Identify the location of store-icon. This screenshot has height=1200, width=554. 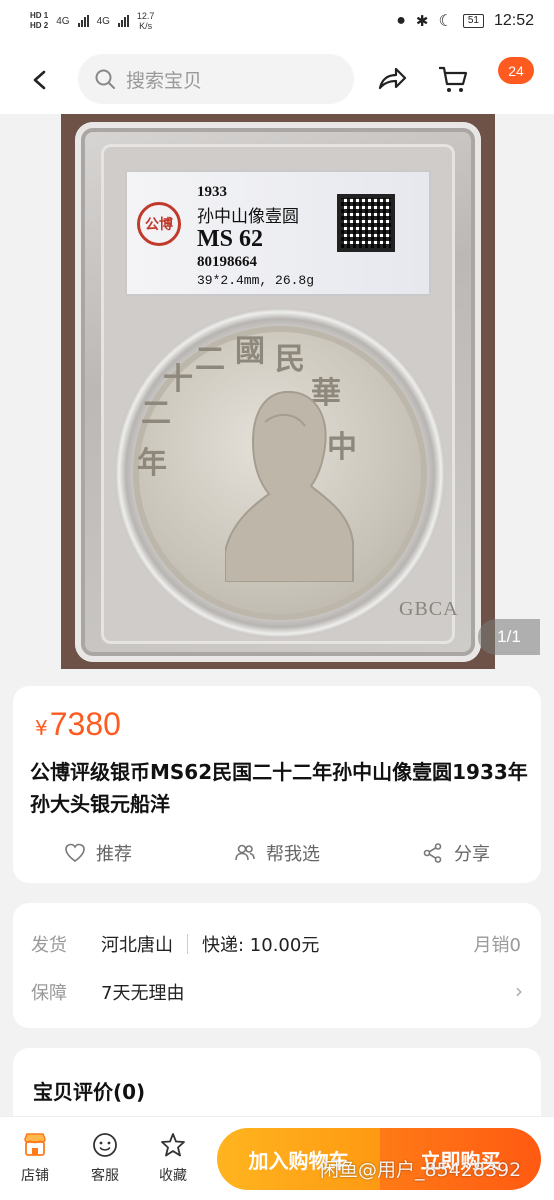
(35, 1144).